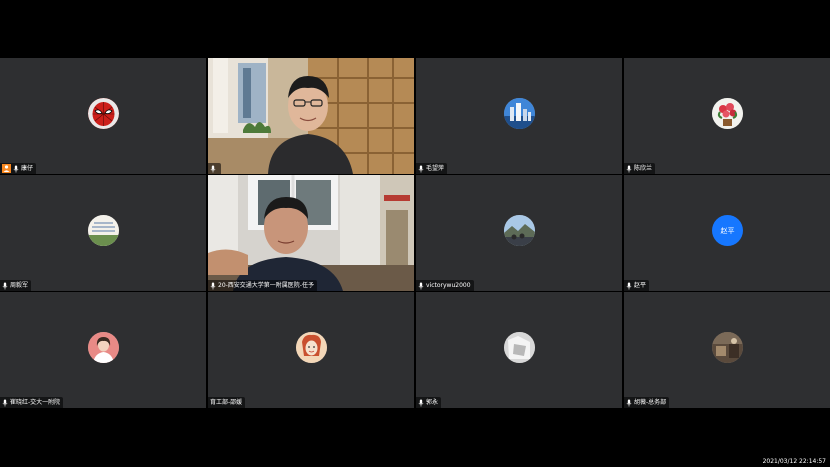 The image size is (830, 467). Describe the element at coordinates (27, 168) in the screenshot. I see `participant-name: 康仔` at that location.